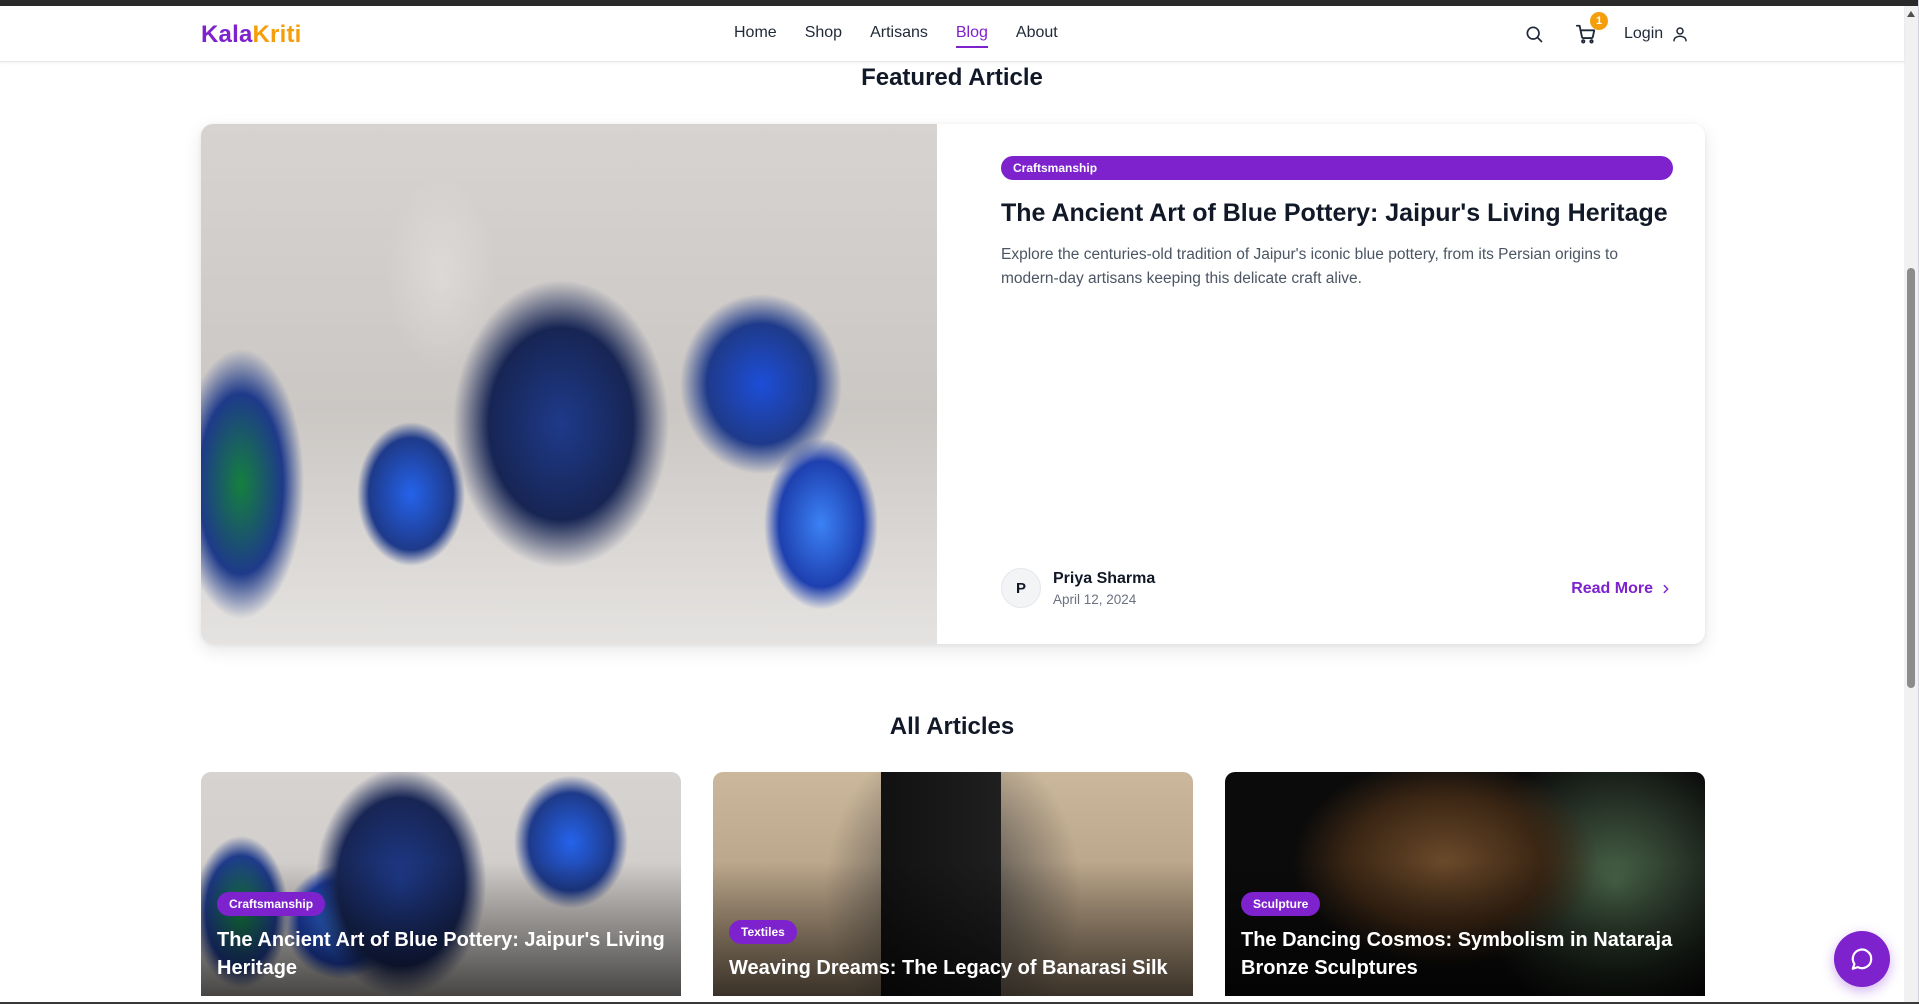 Image resolution: width=1919 pixels, height=1004 pixels. What do you see at coordinates (1037, 33) in the screenshot?
I see `nav-about: About` at bounding box center [1037, 33].